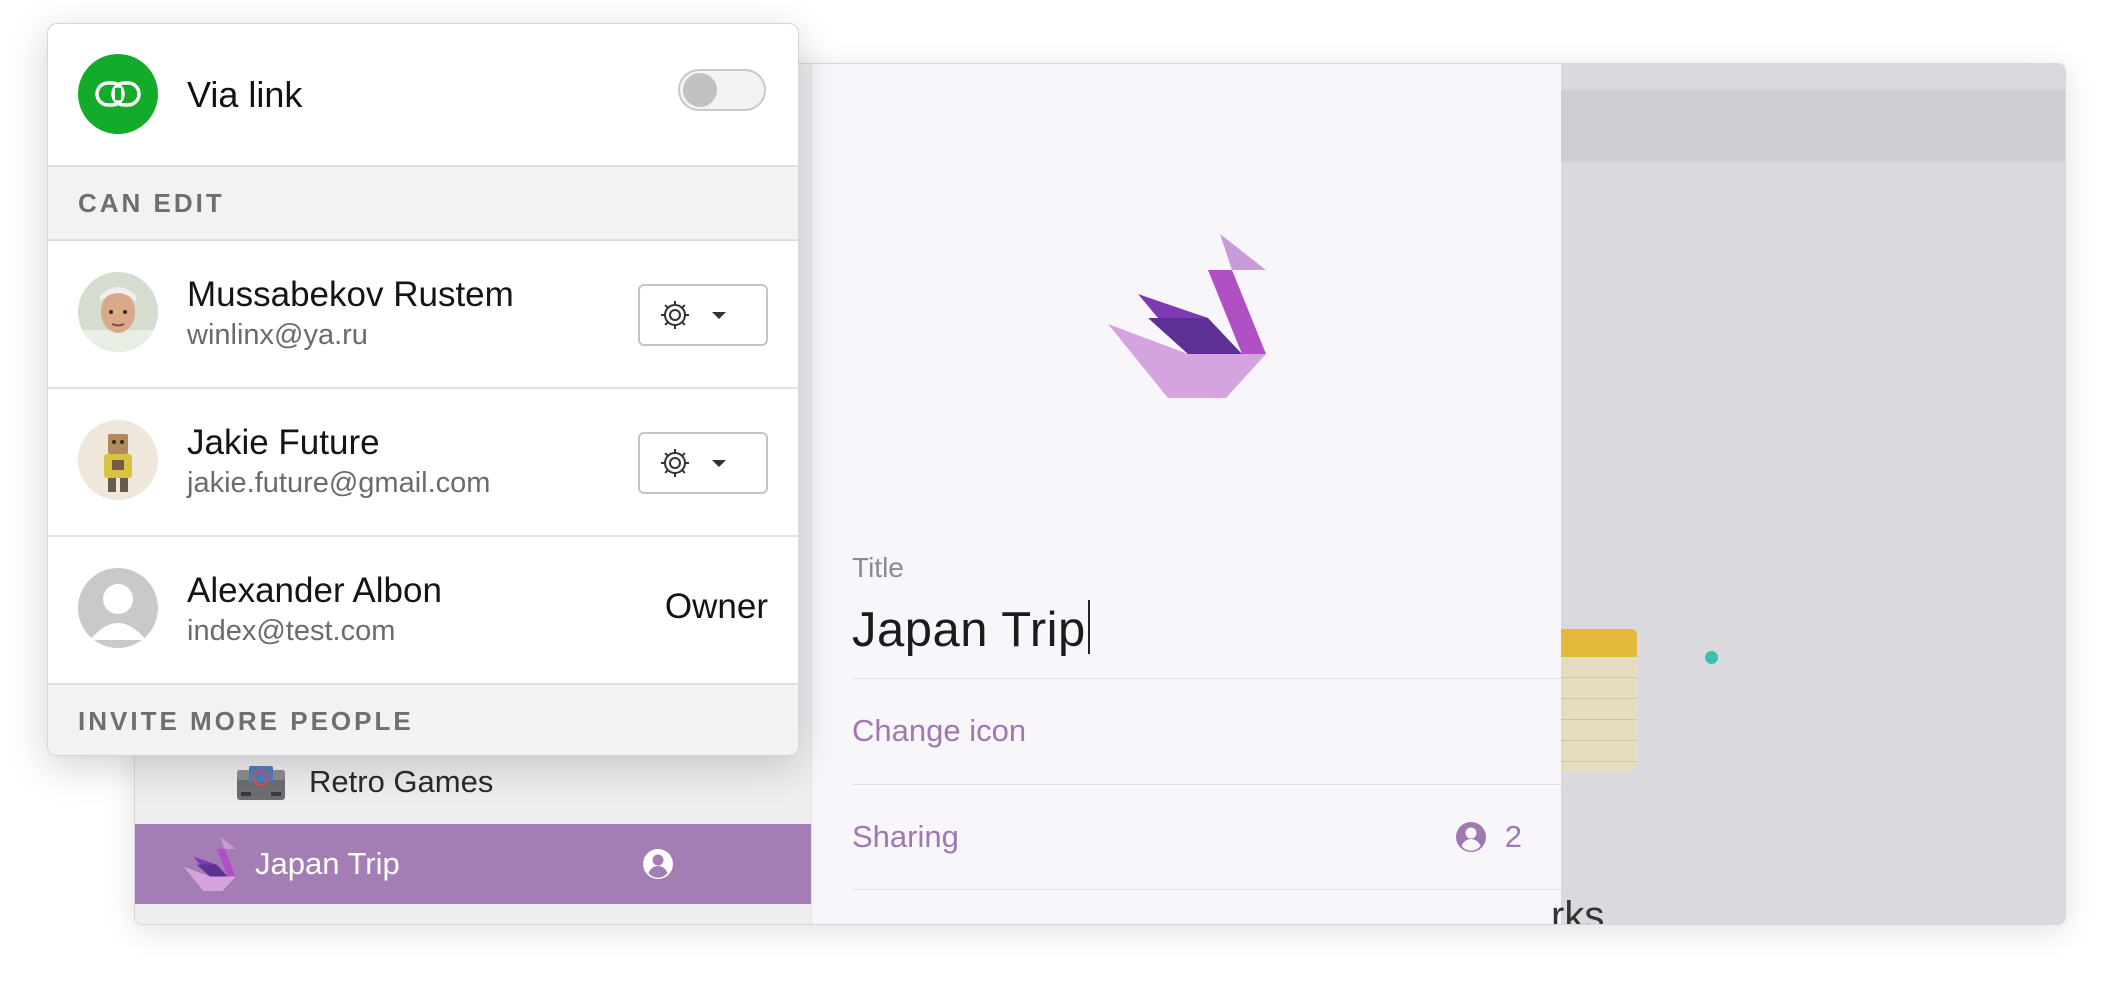 This screenshot has width=2112, height=1000. Describe the element at coordinates (350, 294) in the screenshot. I see `member-name: Mussabekov Rustem` at that location.